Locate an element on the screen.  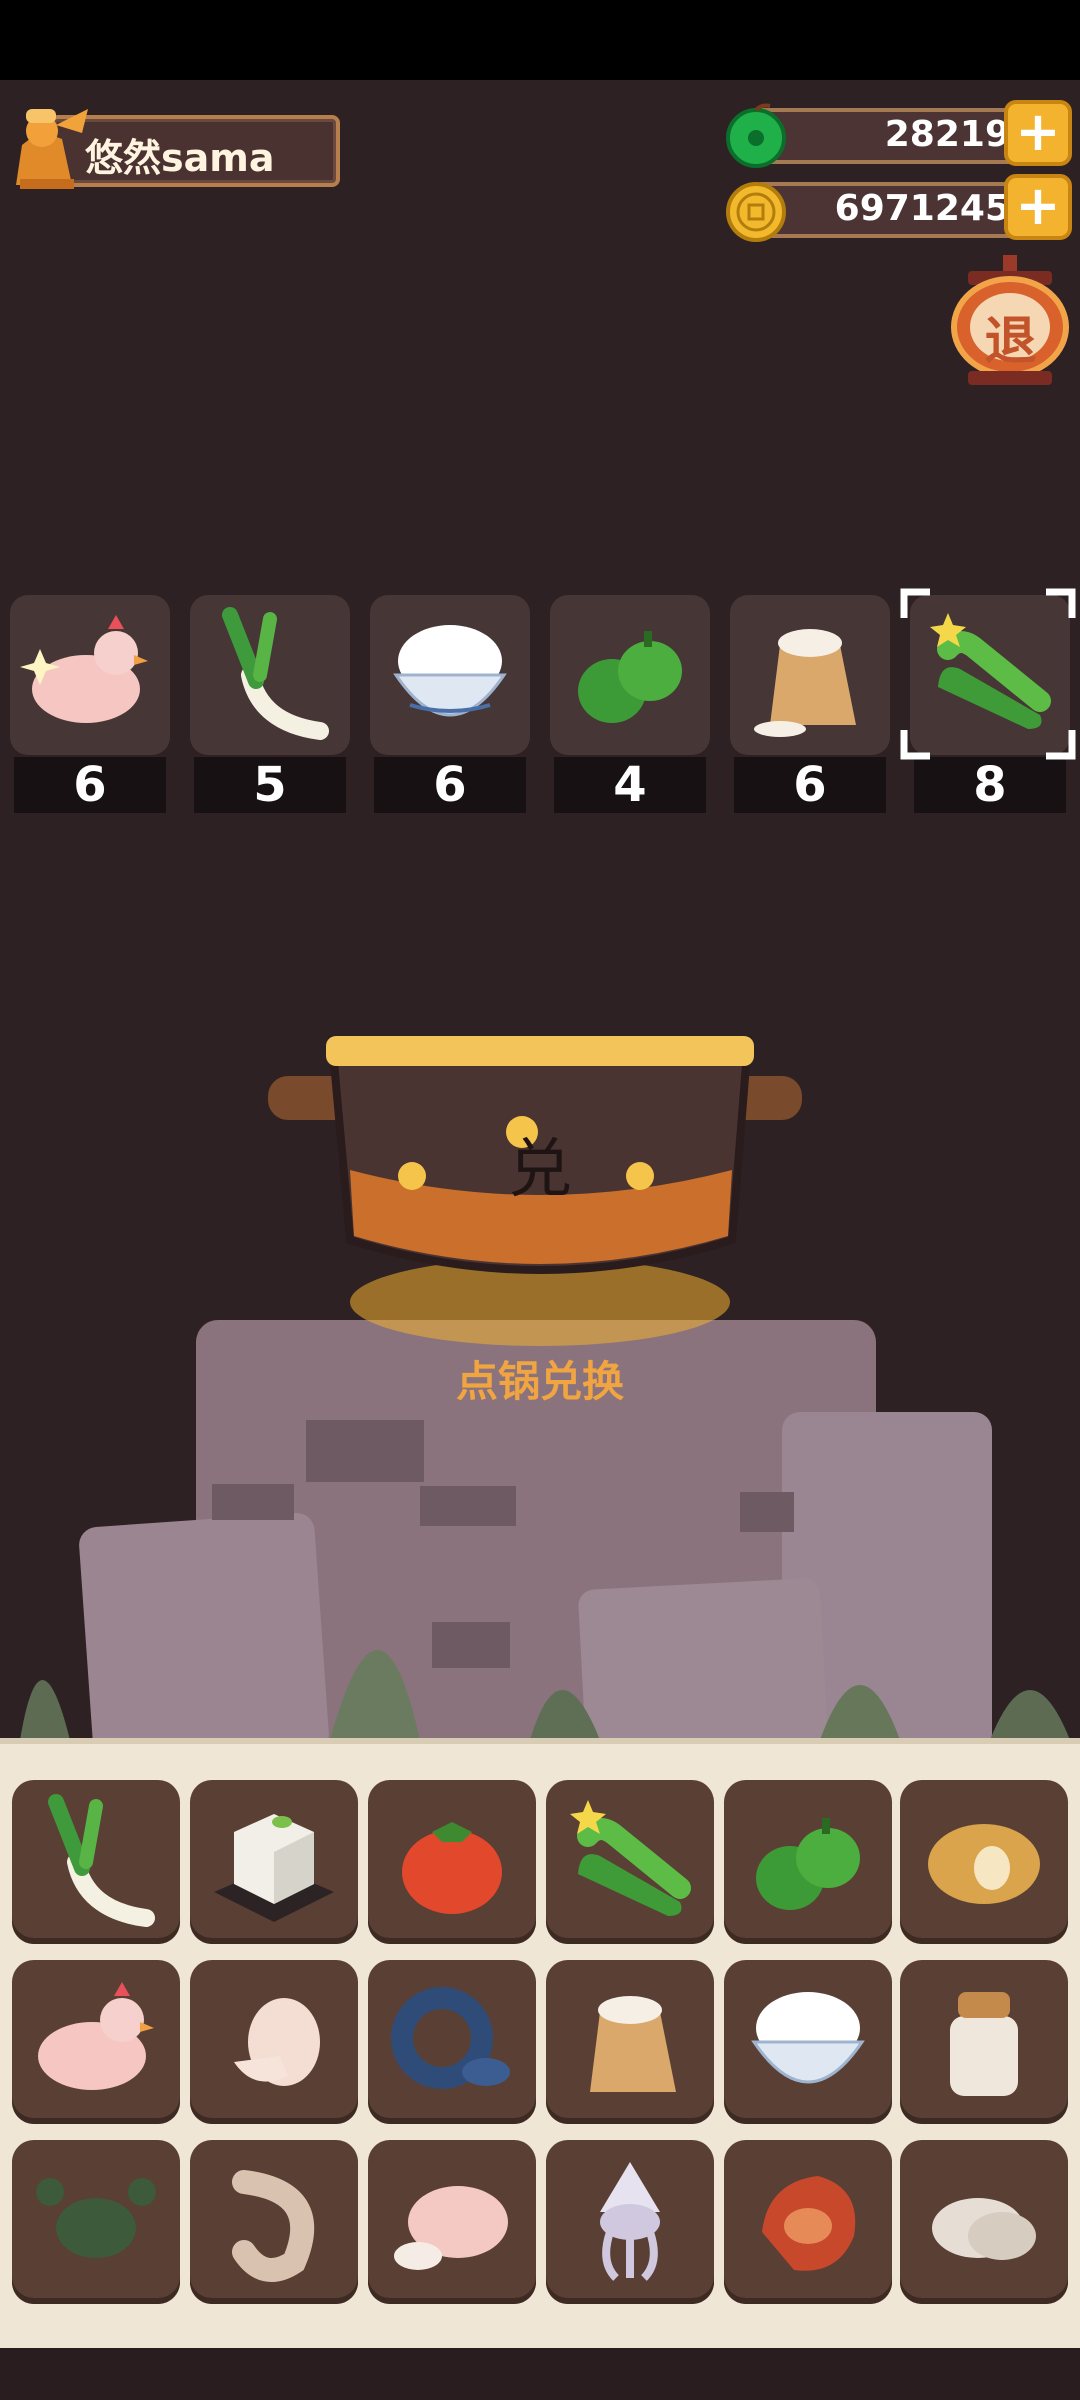
inventory-item-rice is located at coordinates (808, 2042).